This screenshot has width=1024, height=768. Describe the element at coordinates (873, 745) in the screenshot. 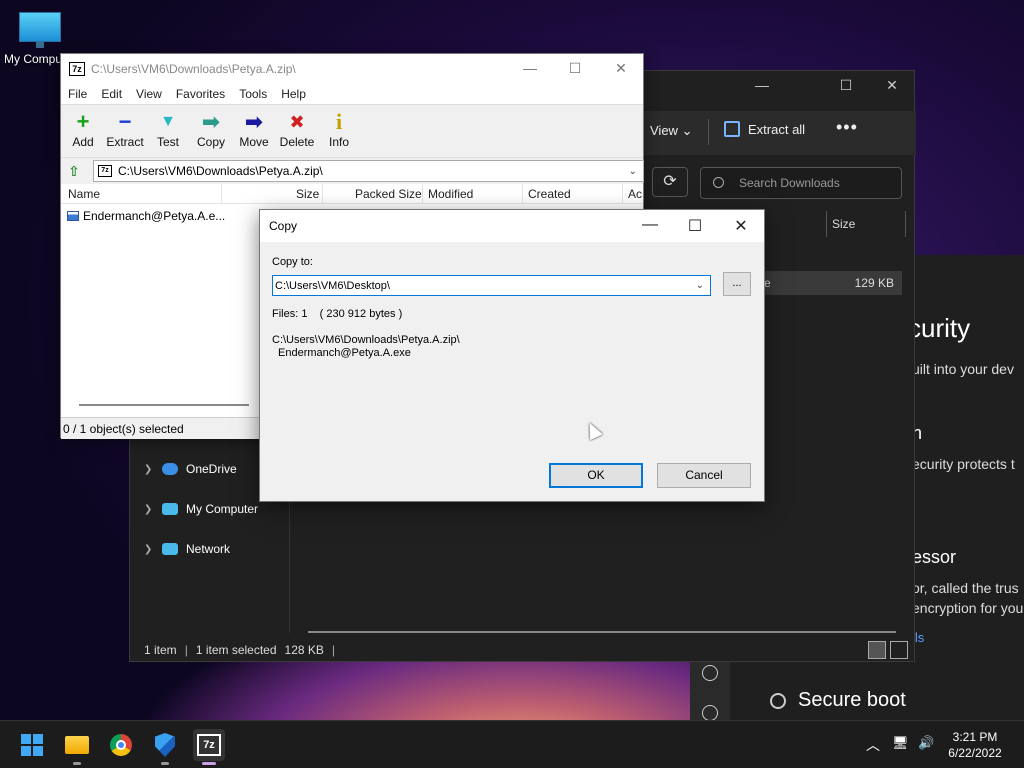

I see `show-hidden-icons-chevron: ︿` at that location.